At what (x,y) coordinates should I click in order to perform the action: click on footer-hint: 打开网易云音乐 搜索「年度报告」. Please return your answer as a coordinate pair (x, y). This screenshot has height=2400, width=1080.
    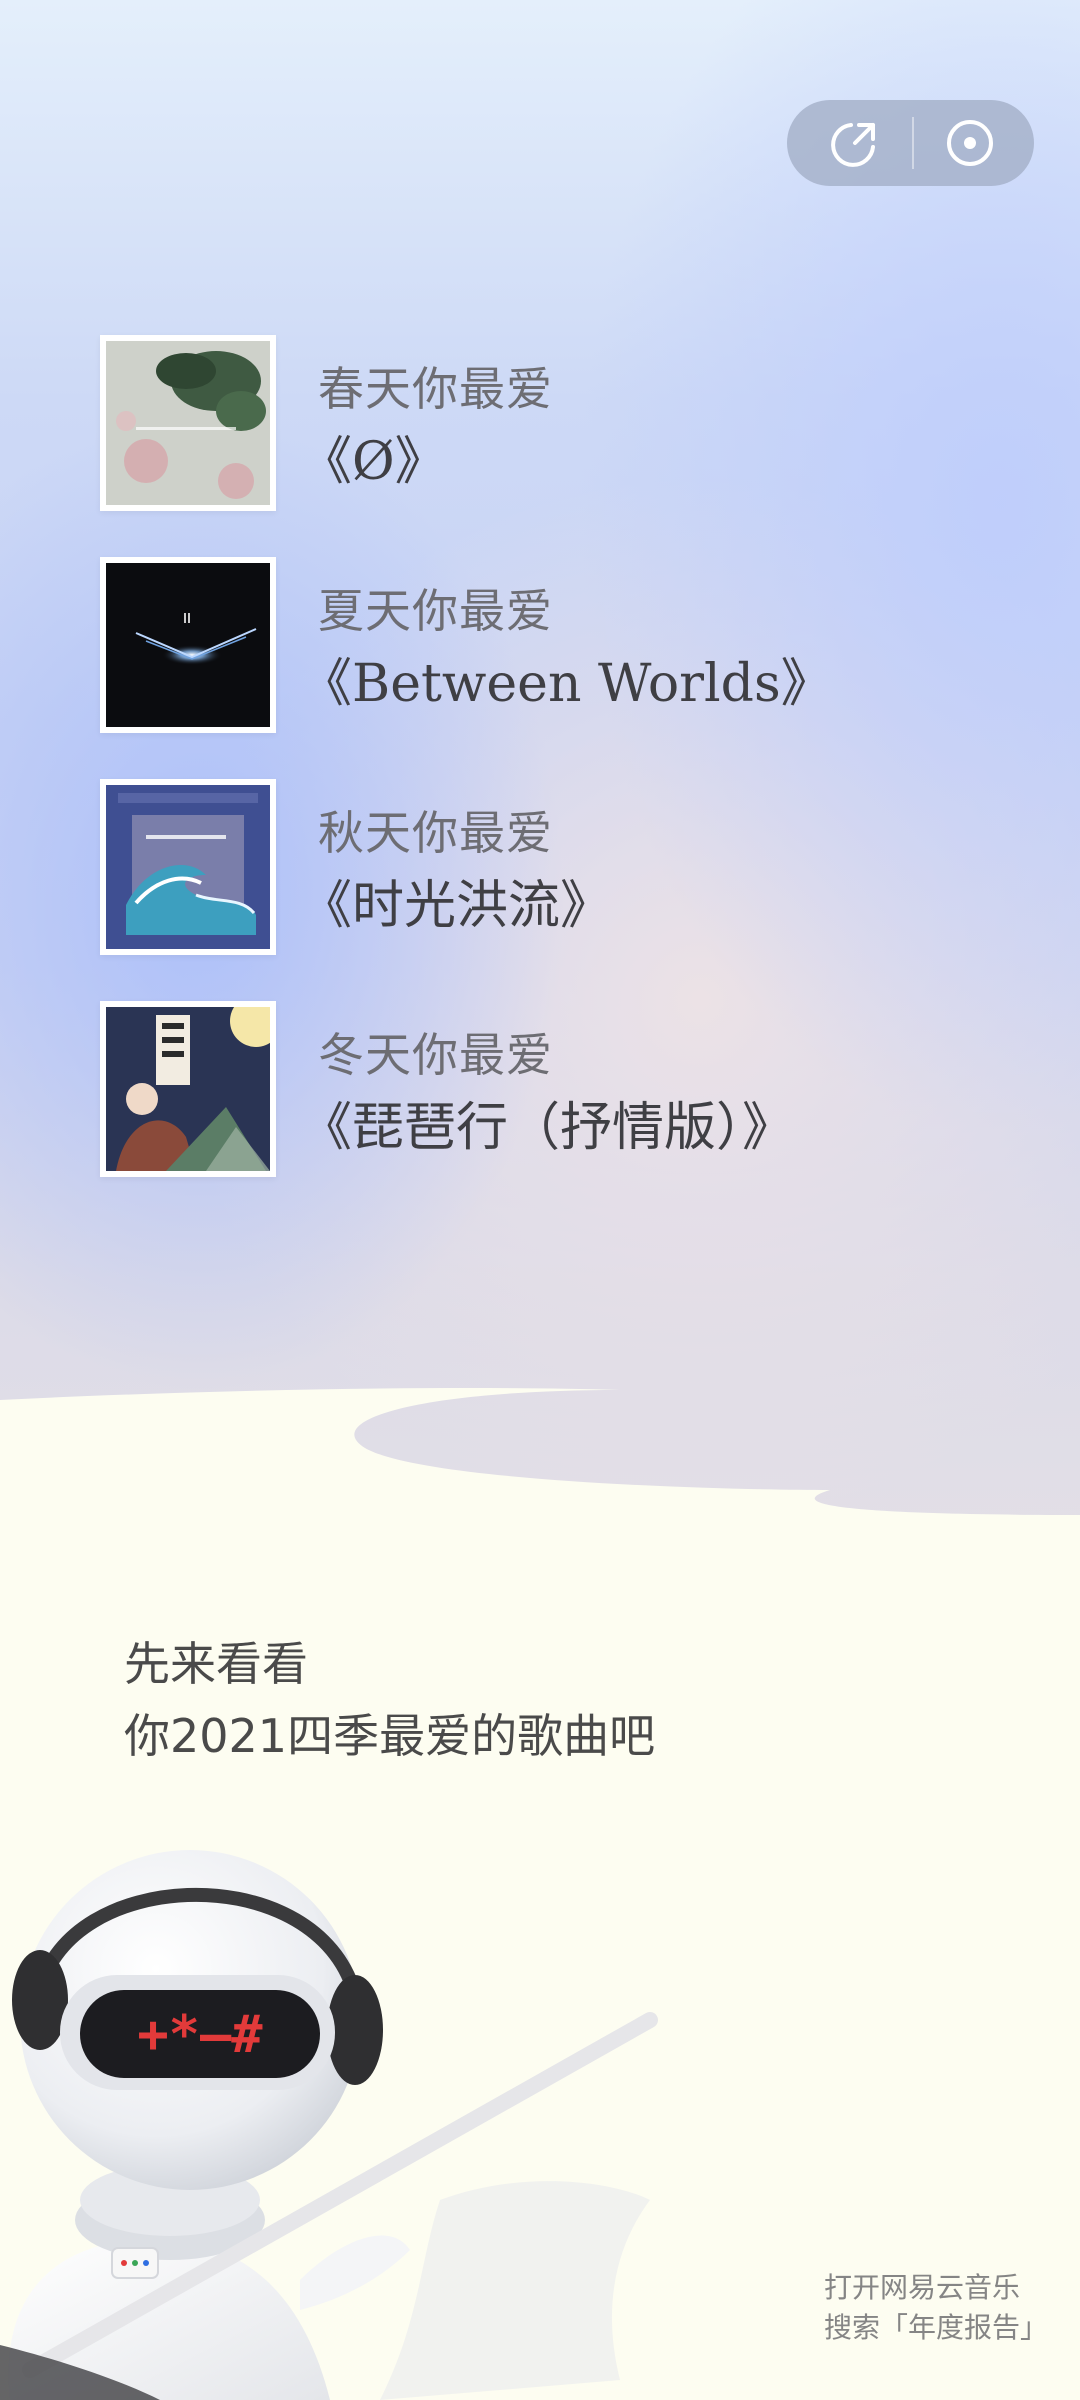
    Looking at the image, I should click on (936, 2308).